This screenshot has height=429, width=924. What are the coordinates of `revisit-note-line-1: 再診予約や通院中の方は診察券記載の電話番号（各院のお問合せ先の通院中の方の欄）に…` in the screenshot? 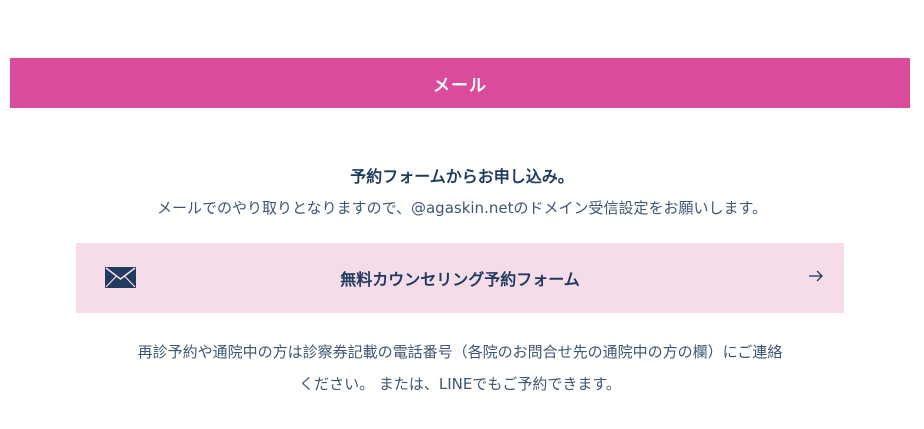 It's located at (460, 352).